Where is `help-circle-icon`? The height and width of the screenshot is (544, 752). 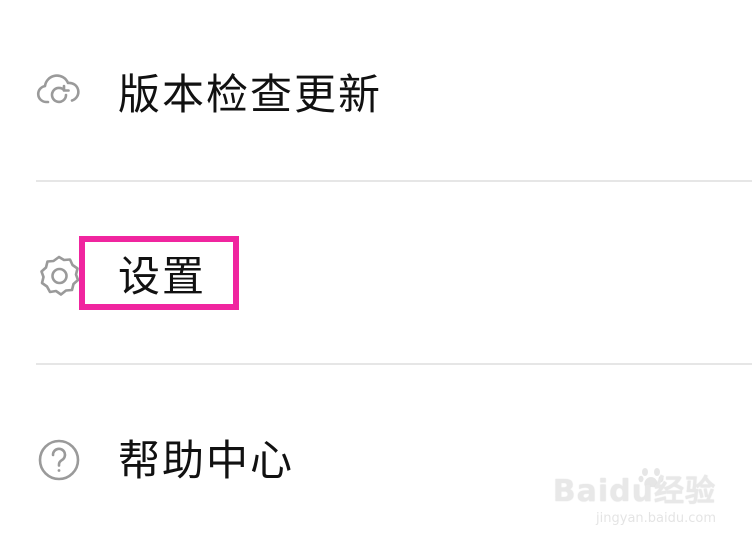 help-circle-icon is located at coordinates (59, 460).